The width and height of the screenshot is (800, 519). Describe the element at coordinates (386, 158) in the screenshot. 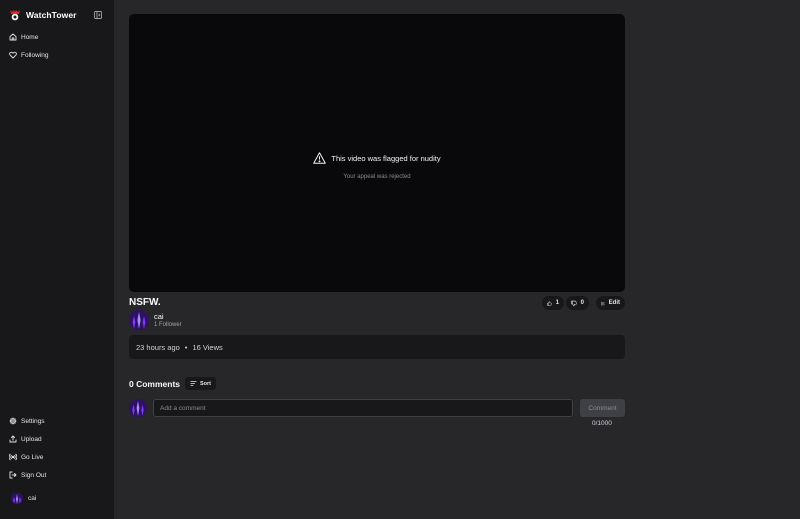

I see `flag-title: This video was flagged for nudity` at that location.